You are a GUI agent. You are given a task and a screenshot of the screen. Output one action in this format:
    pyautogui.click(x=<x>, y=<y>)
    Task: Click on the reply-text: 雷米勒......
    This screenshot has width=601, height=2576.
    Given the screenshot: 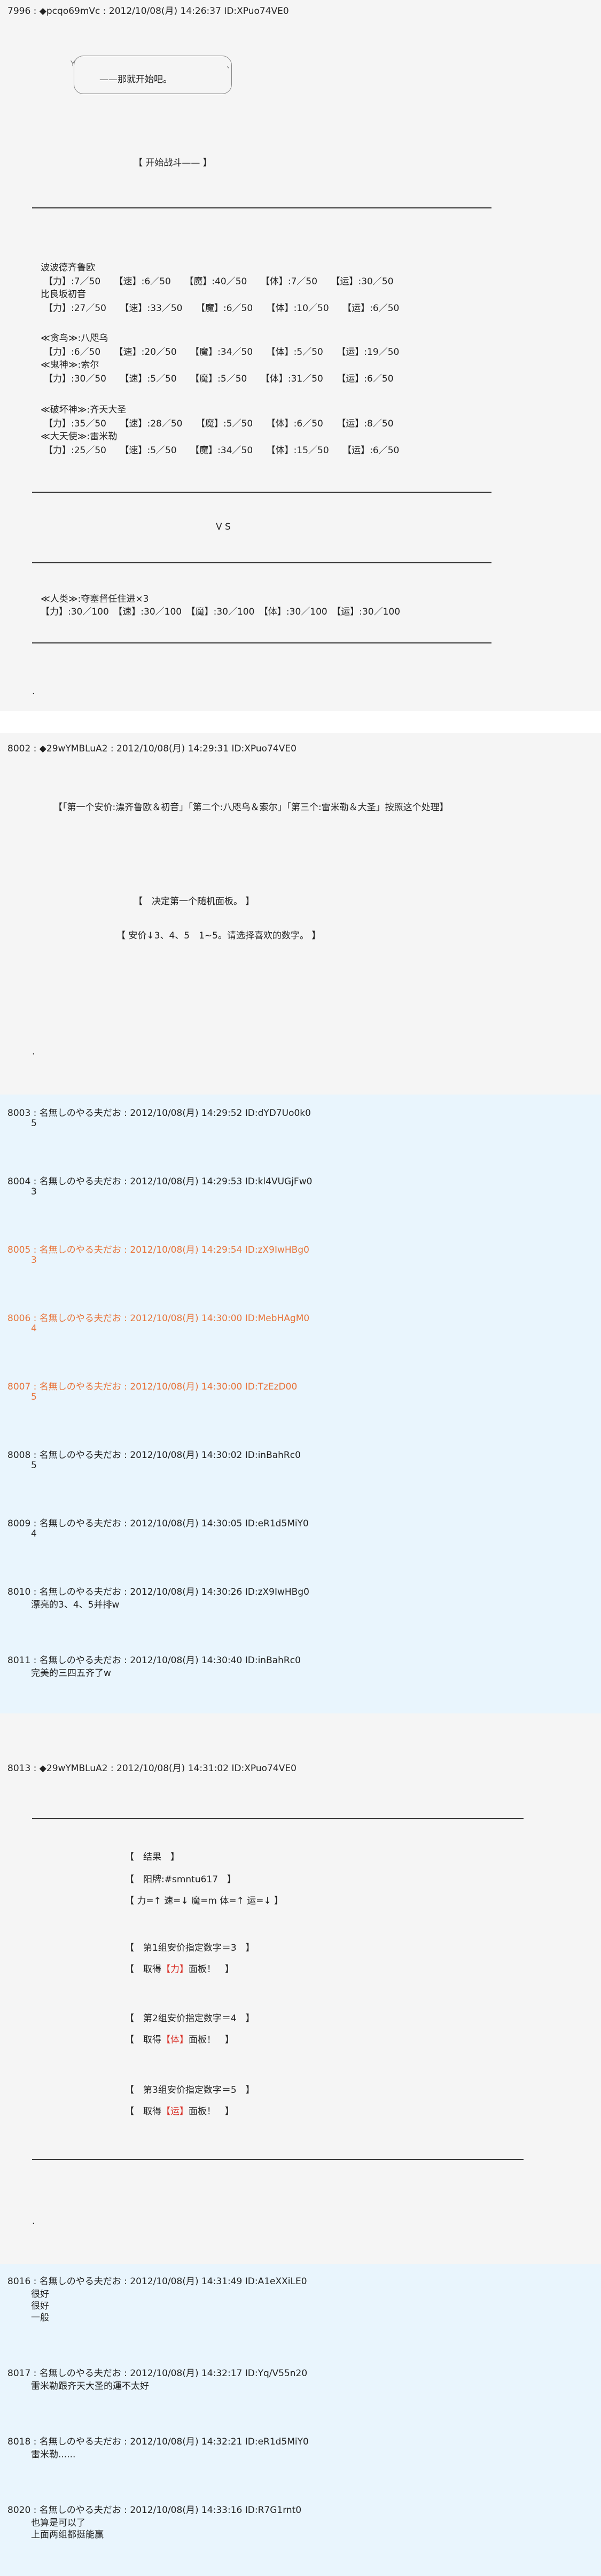 What is the action you would take?
    pyautogui.click(x=53, y=2455)
    